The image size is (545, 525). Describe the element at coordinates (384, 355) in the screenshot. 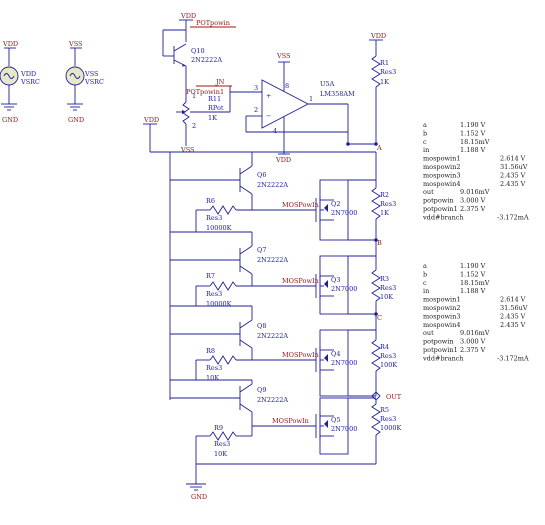

I see `r4-resistor: R4 Res3 100K` at that location.